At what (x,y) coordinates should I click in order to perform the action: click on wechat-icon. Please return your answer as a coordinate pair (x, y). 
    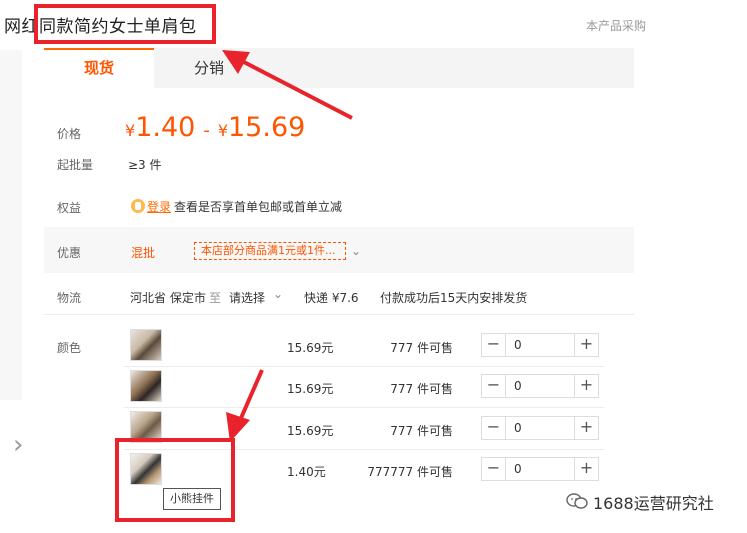
    Looking at the image, I should click on (577, 501).